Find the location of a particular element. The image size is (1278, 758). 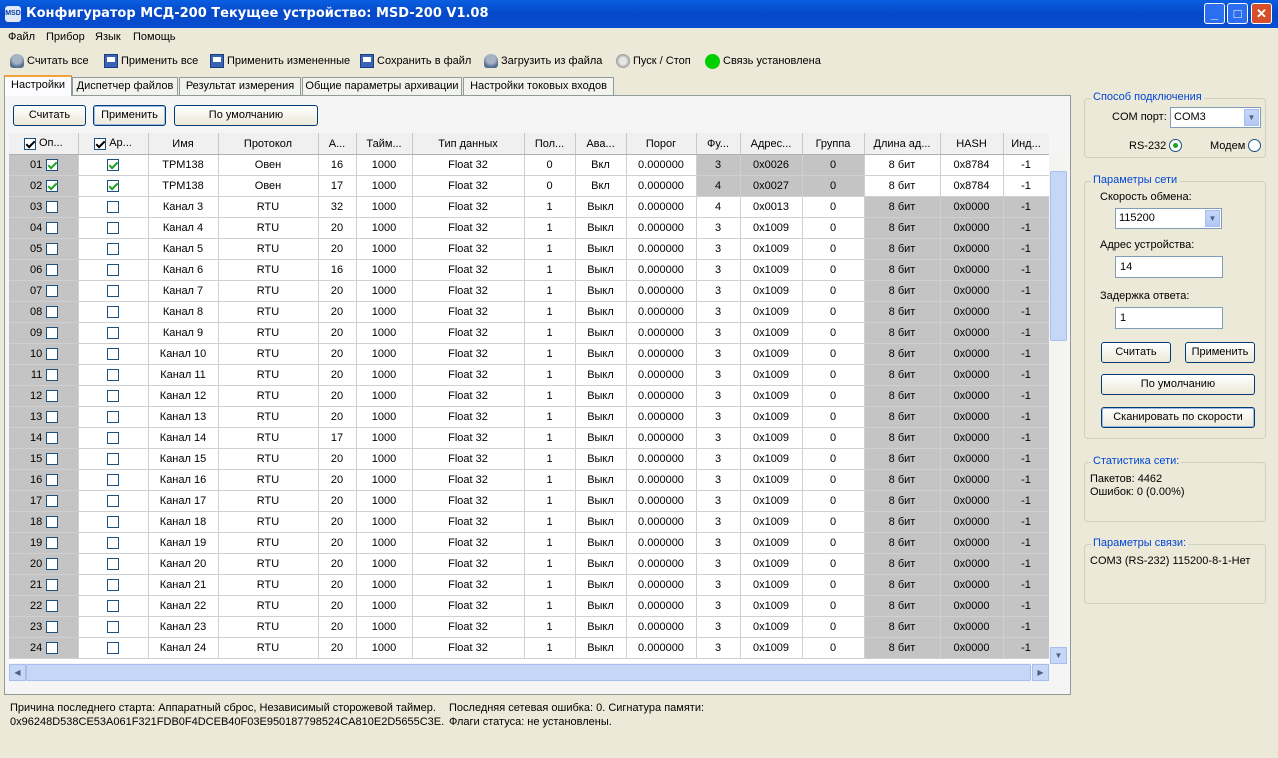

cell-op: 19 is located at coordinates (44, 543).